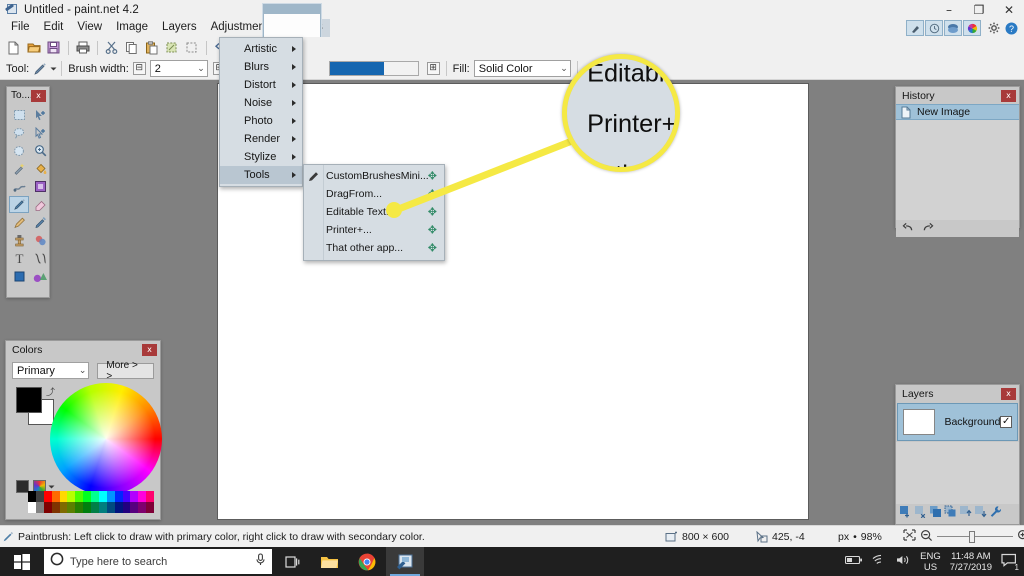 Image resolution: width=1024 pixels, height=576 pixels. I want to click on open-icon, so click(33, 47).